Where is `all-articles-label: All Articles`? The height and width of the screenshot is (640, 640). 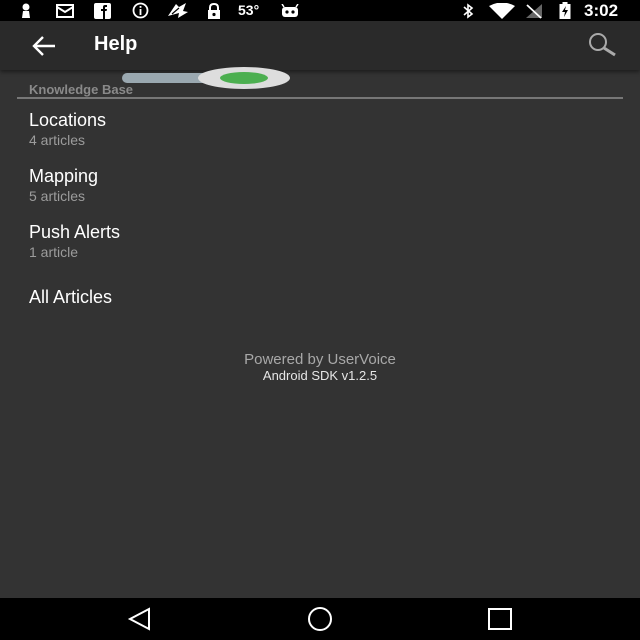
all-articles-label: All Articles is located at coordinates (71, 297).